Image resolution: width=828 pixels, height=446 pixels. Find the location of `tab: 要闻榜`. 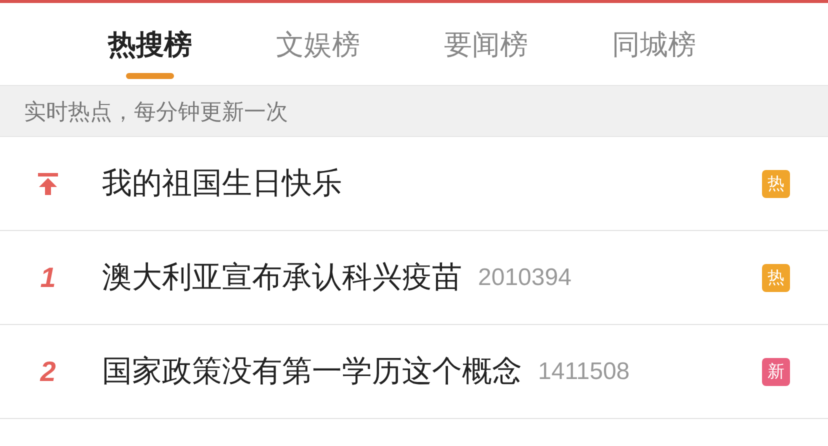

tab: 要闻榜 is located at coordinates (486, 45).